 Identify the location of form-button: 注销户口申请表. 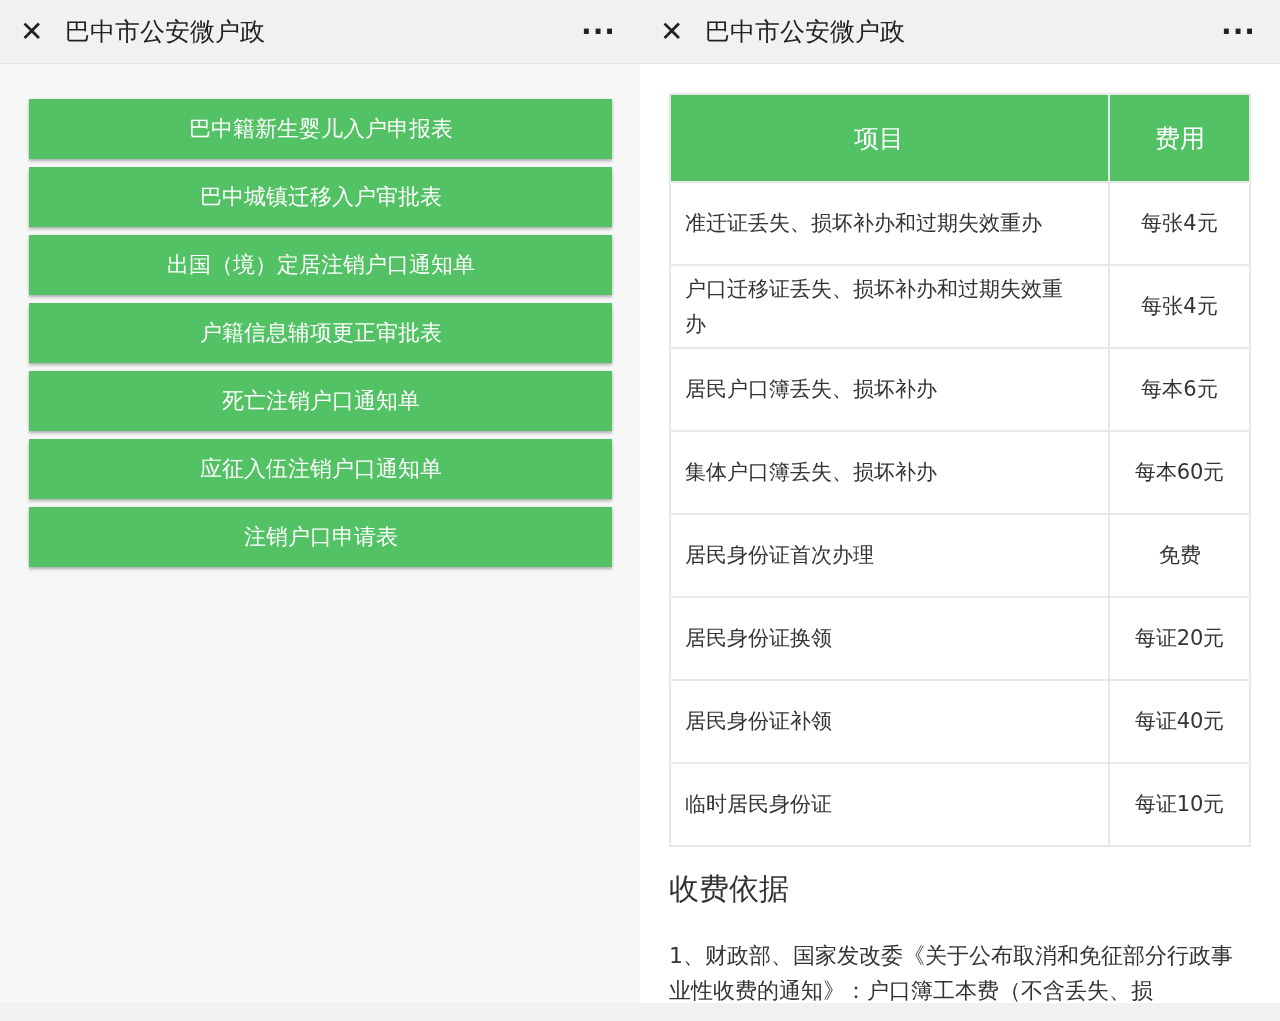
(320, 537).